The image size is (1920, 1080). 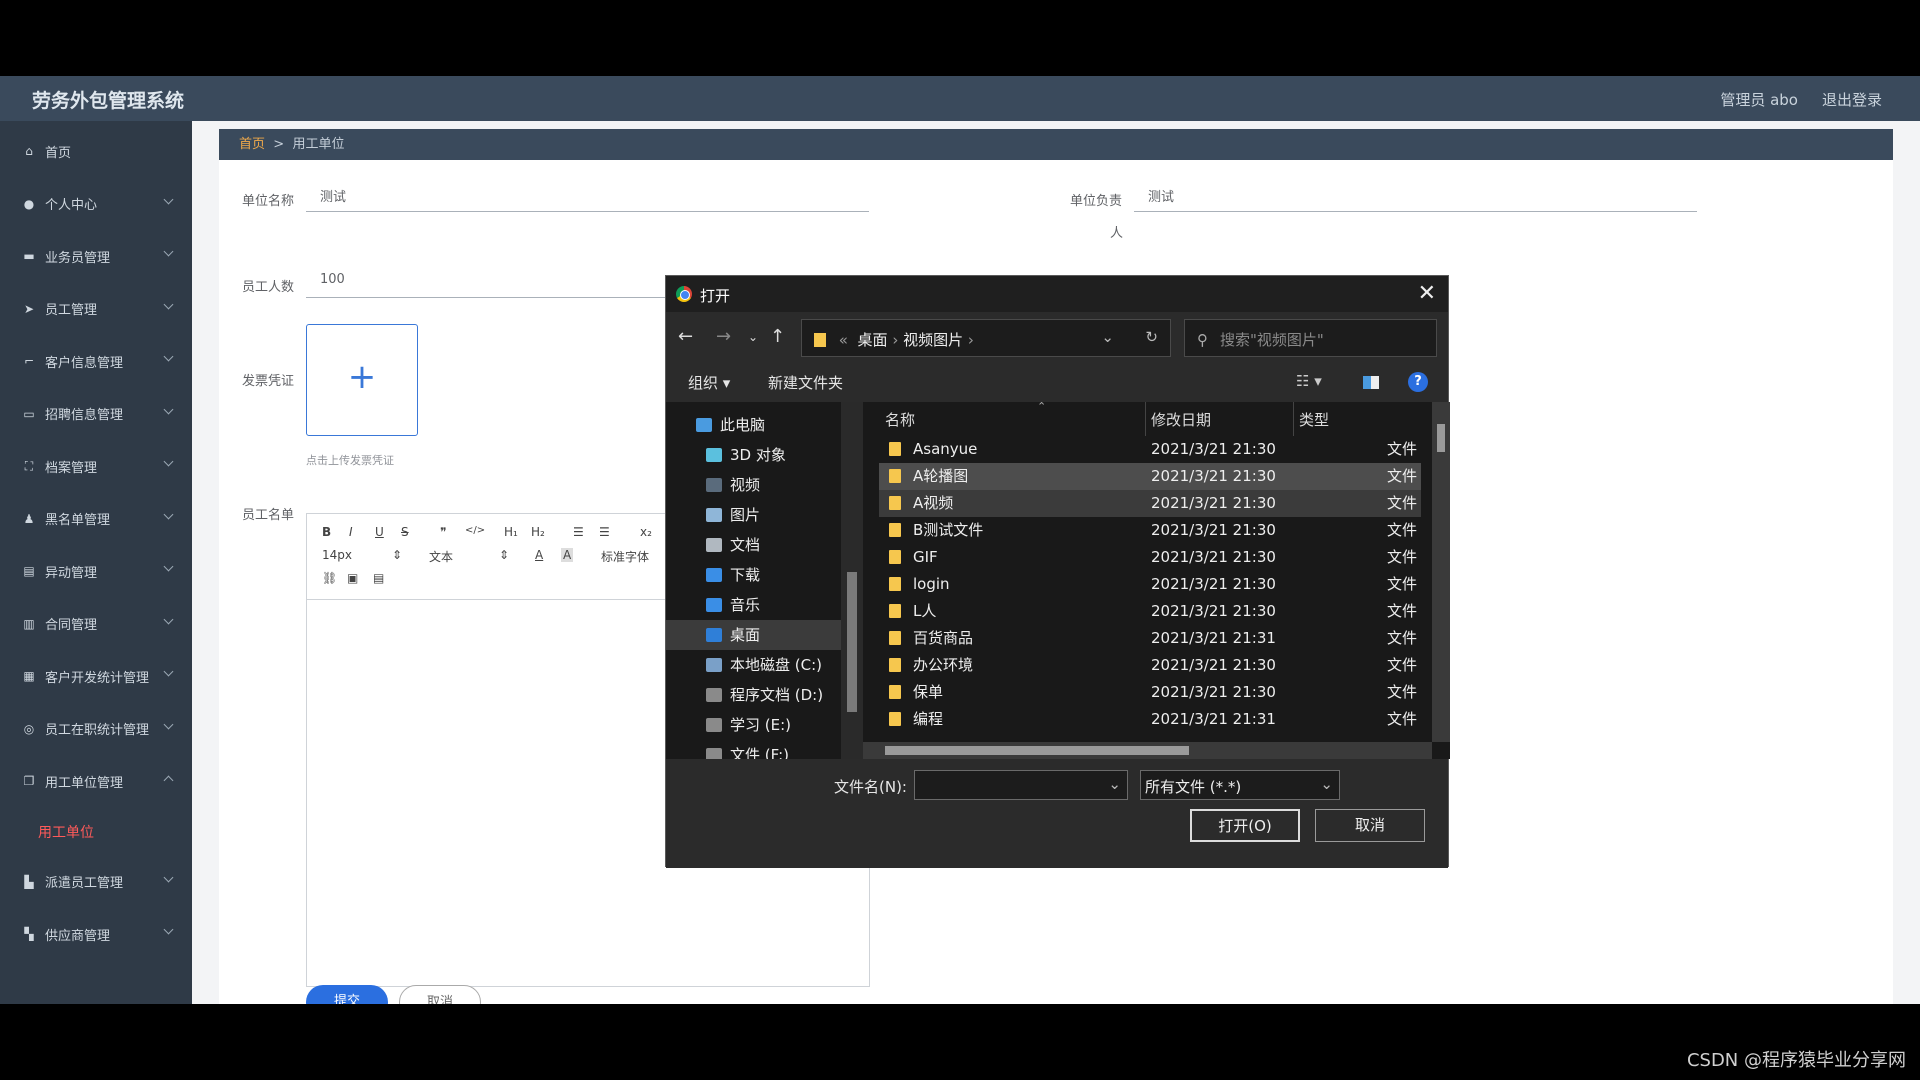 I want to click on path-overflow: «, so click(x=843, y=340).